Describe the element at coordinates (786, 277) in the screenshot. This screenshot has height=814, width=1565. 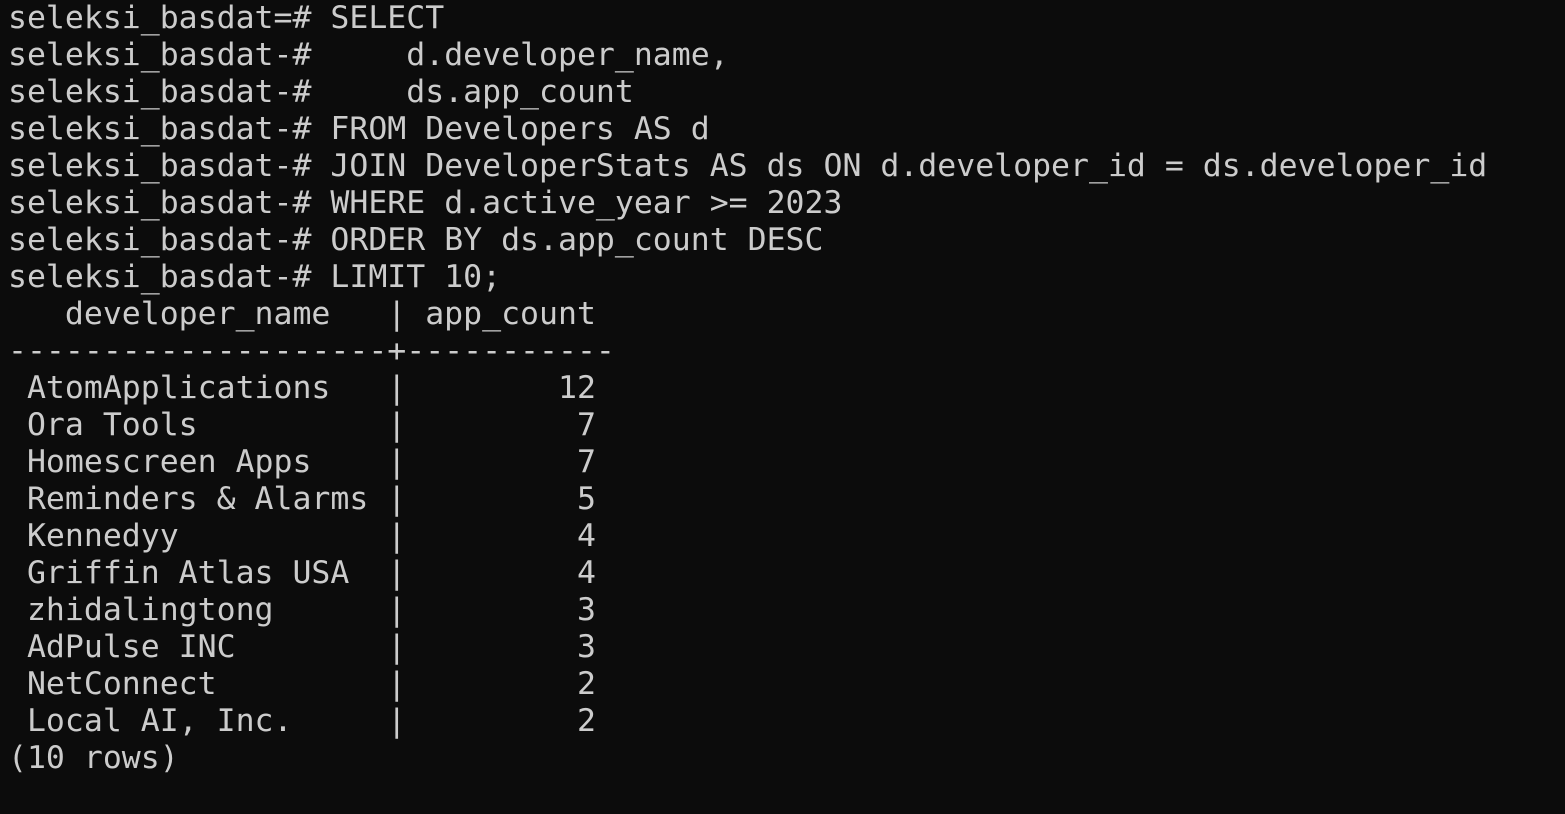
I see `query-line: seleksi_basdat-# LIMIT 10;` at that location.